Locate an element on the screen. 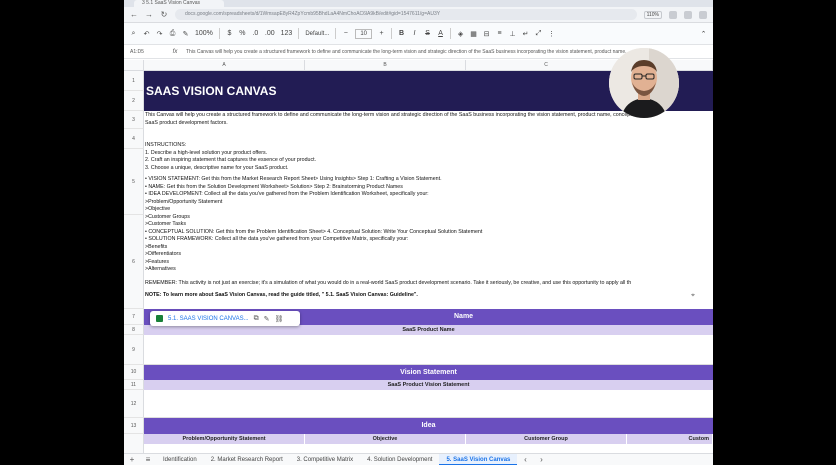 The image size is (836, 465). idea-section-header: Idea is located at coordinates (428, 426).